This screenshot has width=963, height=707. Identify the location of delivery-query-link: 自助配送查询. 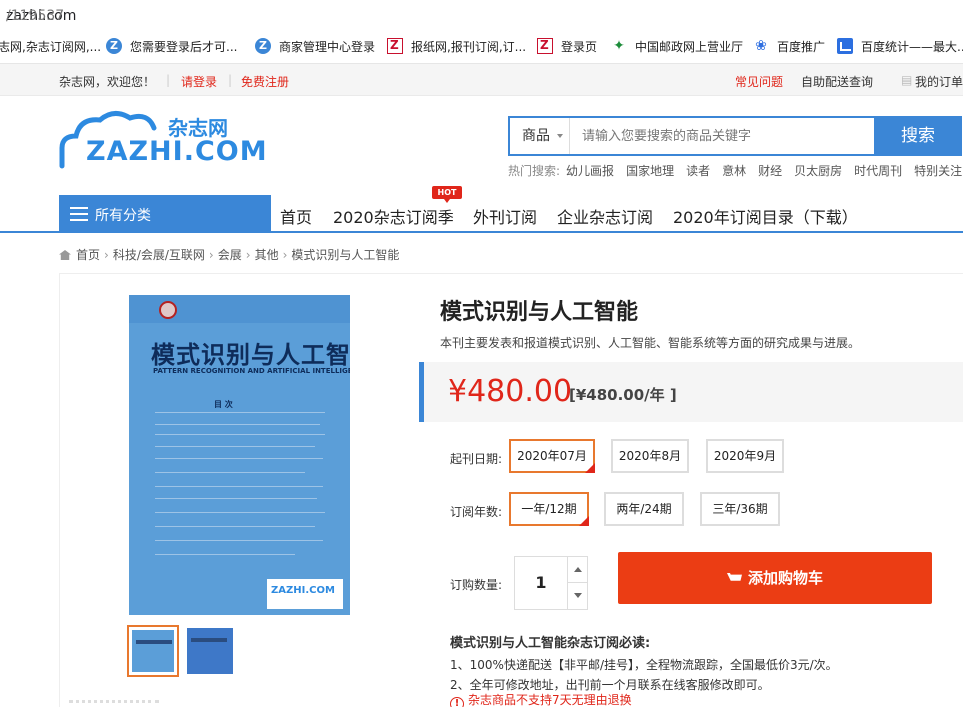
(837, 81).